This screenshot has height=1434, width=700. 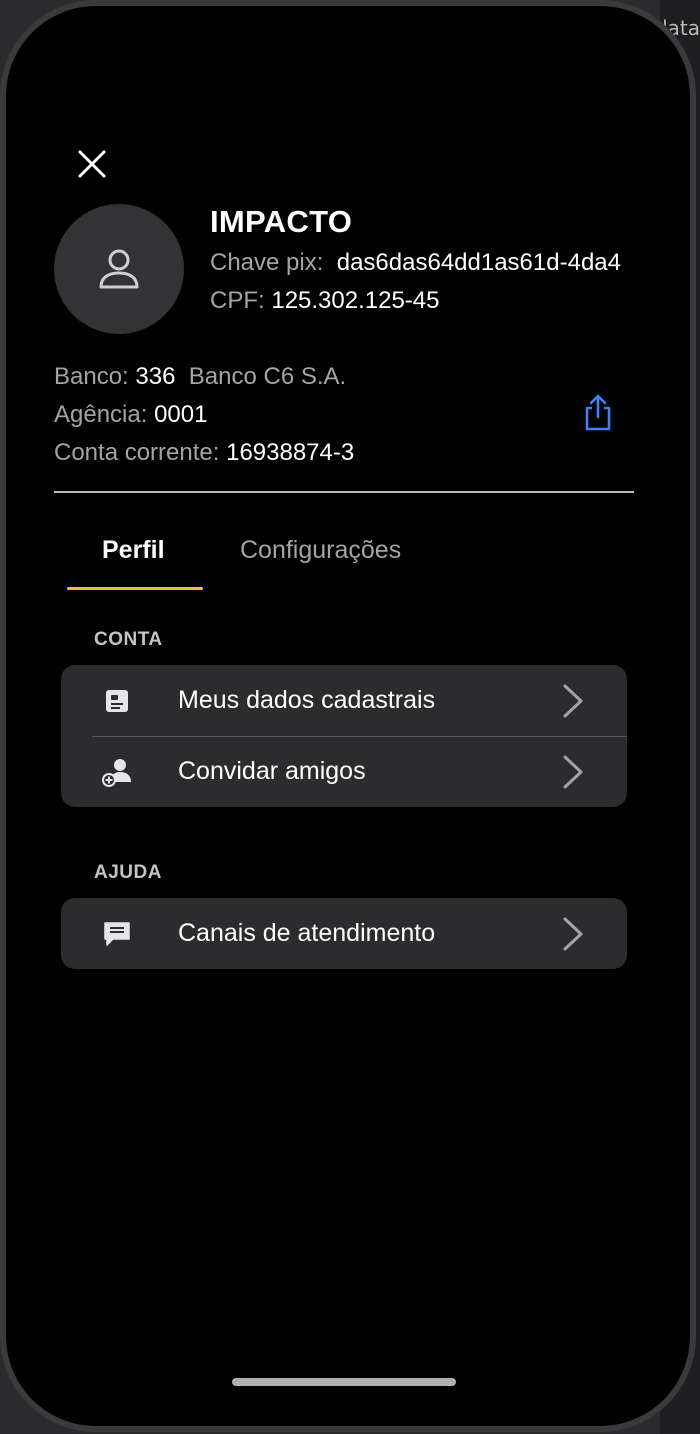 What do you see at coordinates (267, 262) in the screenshot?
I see `pix-key-label: Chave pix:` at bounding box center [267, 262].